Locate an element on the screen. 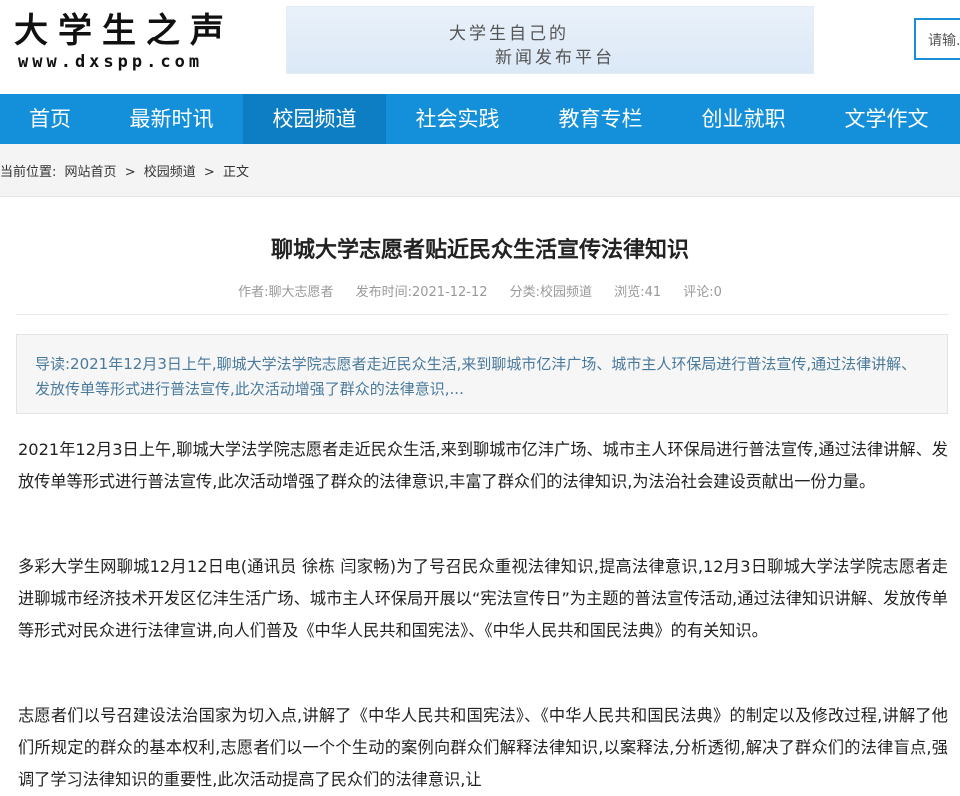 This screenshot has width=960, height=796. nav-item-career: 创业就职 is located at coordinates (743, 119).